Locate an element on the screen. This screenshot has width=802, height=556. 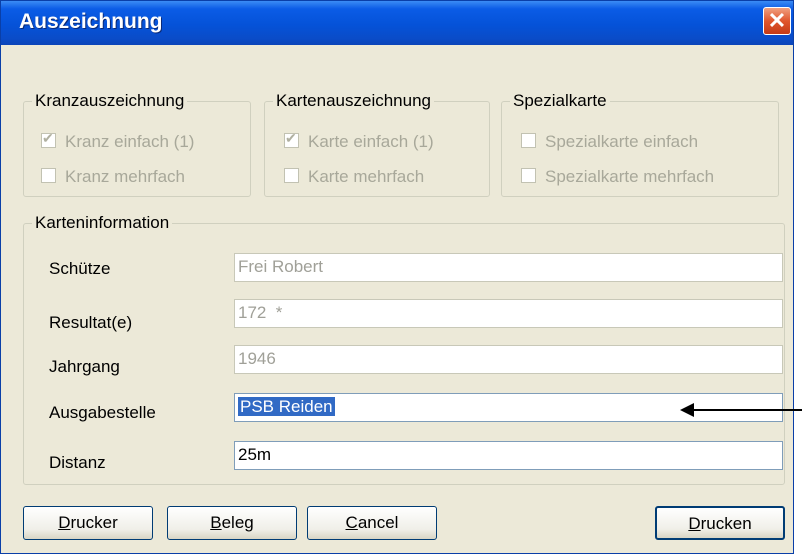
resultate-field: 172 * is located at coordinates (508, 313).